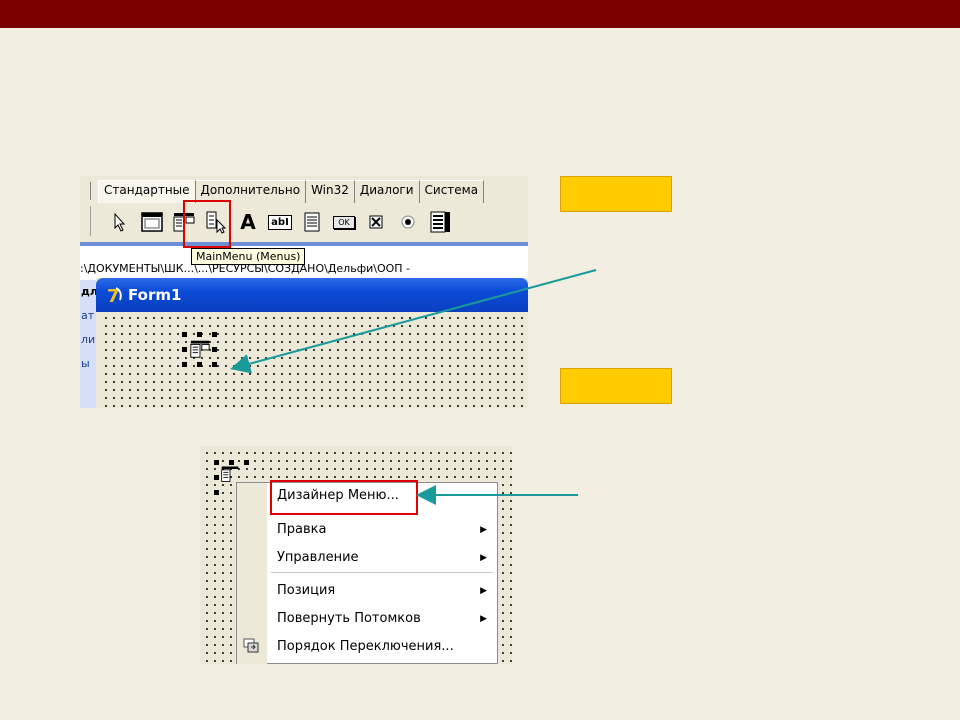  Describe the element at coordinates (88, 315) in the screenshot. I see `inspector-item: ат` at that location.